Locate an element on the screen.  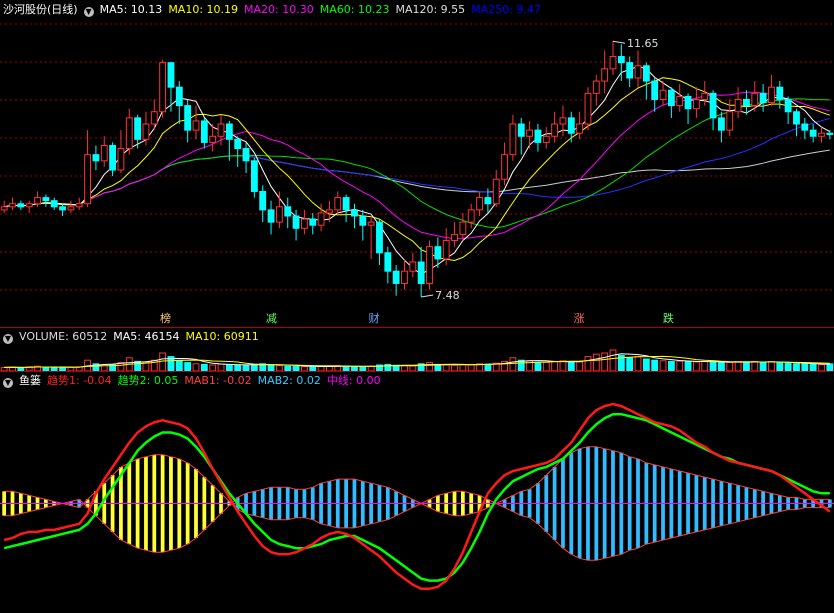
volume-pane is located at coordinates (417, 358).